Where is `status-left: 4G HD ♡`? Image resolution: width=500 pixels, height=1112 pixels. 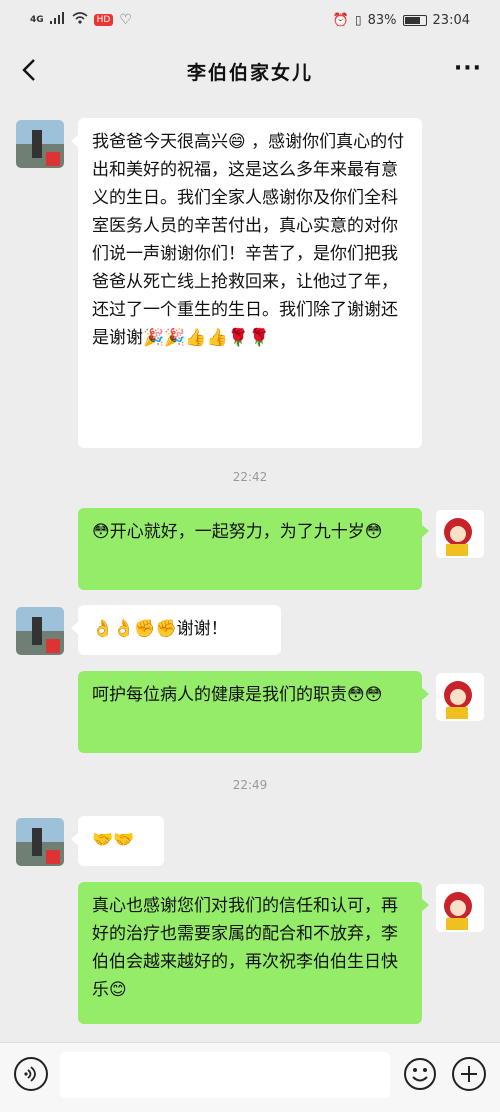
status-left: 4G HD ♡ is located at coordinates (81, 20).